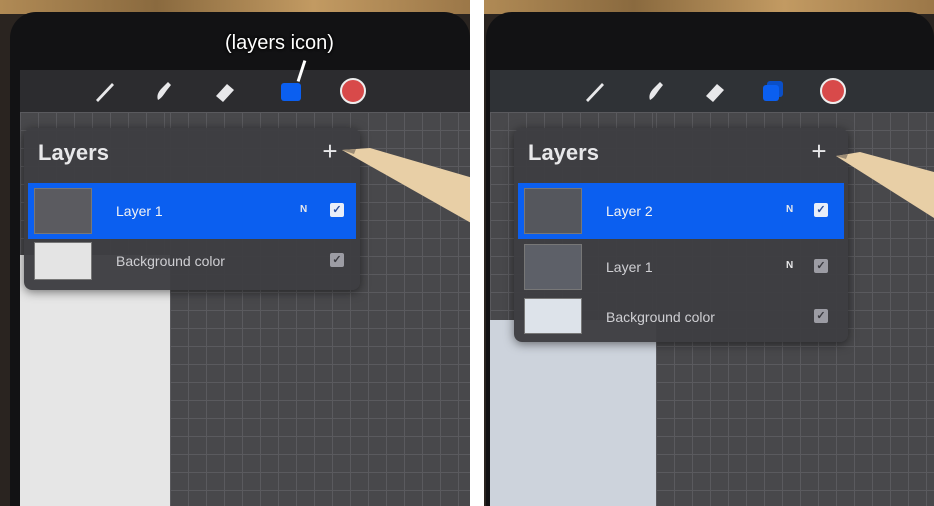 The image size is (934, 506). What do you see at coordinates (629, 211) in the screenshot?
I see `layer-name: Layer 2` at bounding box center [629, 211].